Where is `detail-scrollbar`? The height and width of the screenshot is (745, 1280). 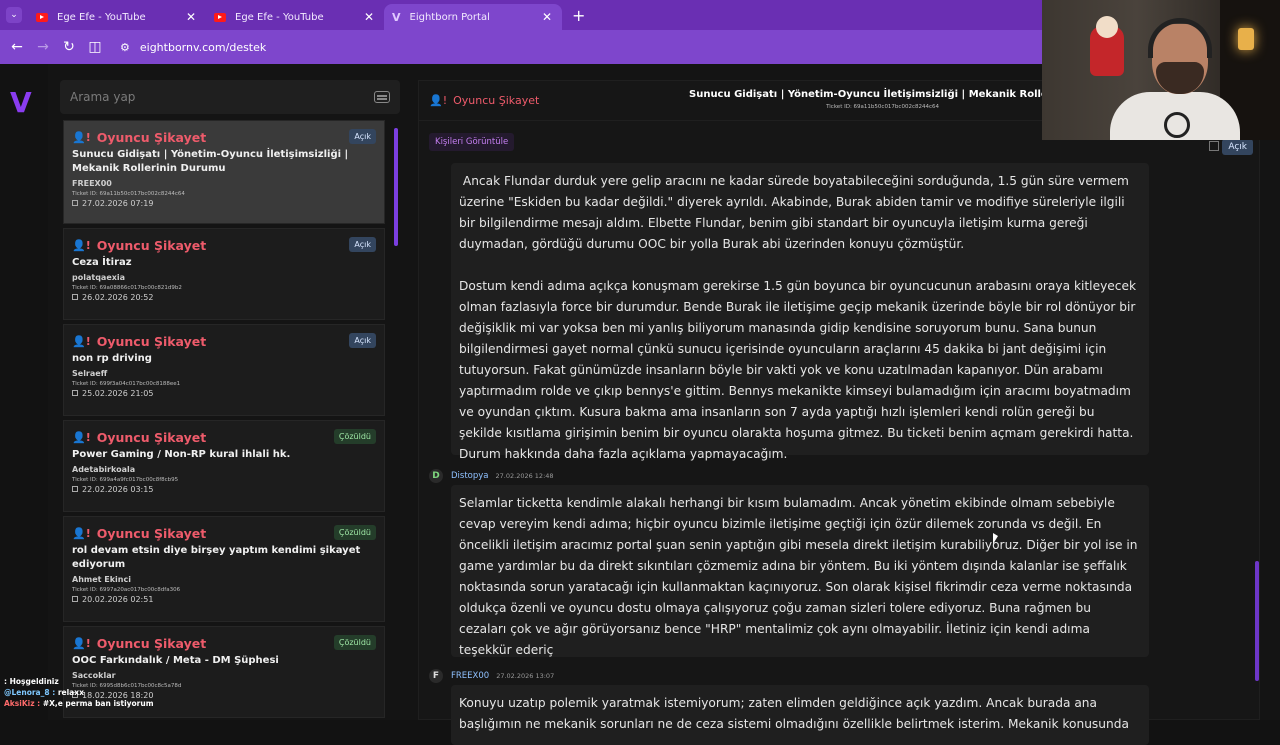
detail-scrollbar is located at coordinates (1257, 621).